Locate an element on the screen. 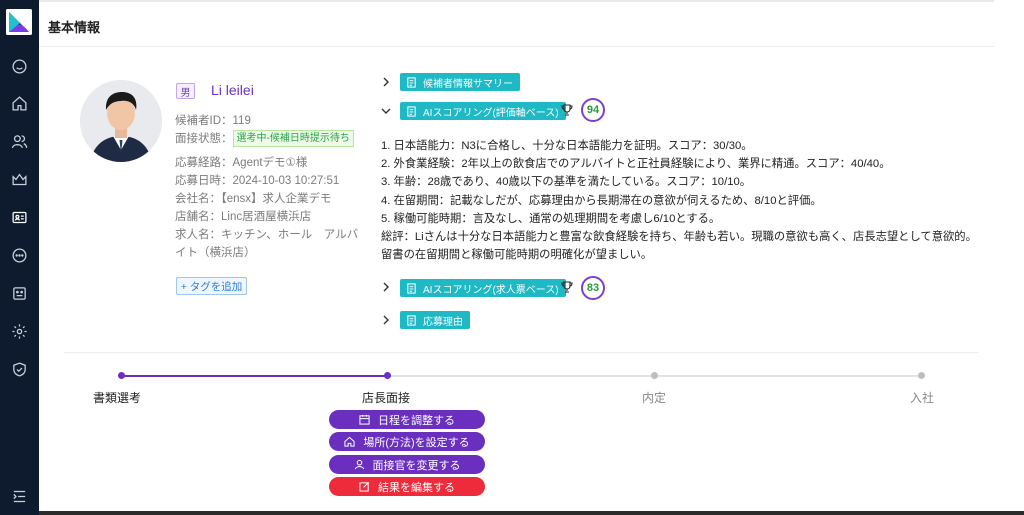  interview-status-label: 面接状態： is located at coordinates (204, 139).